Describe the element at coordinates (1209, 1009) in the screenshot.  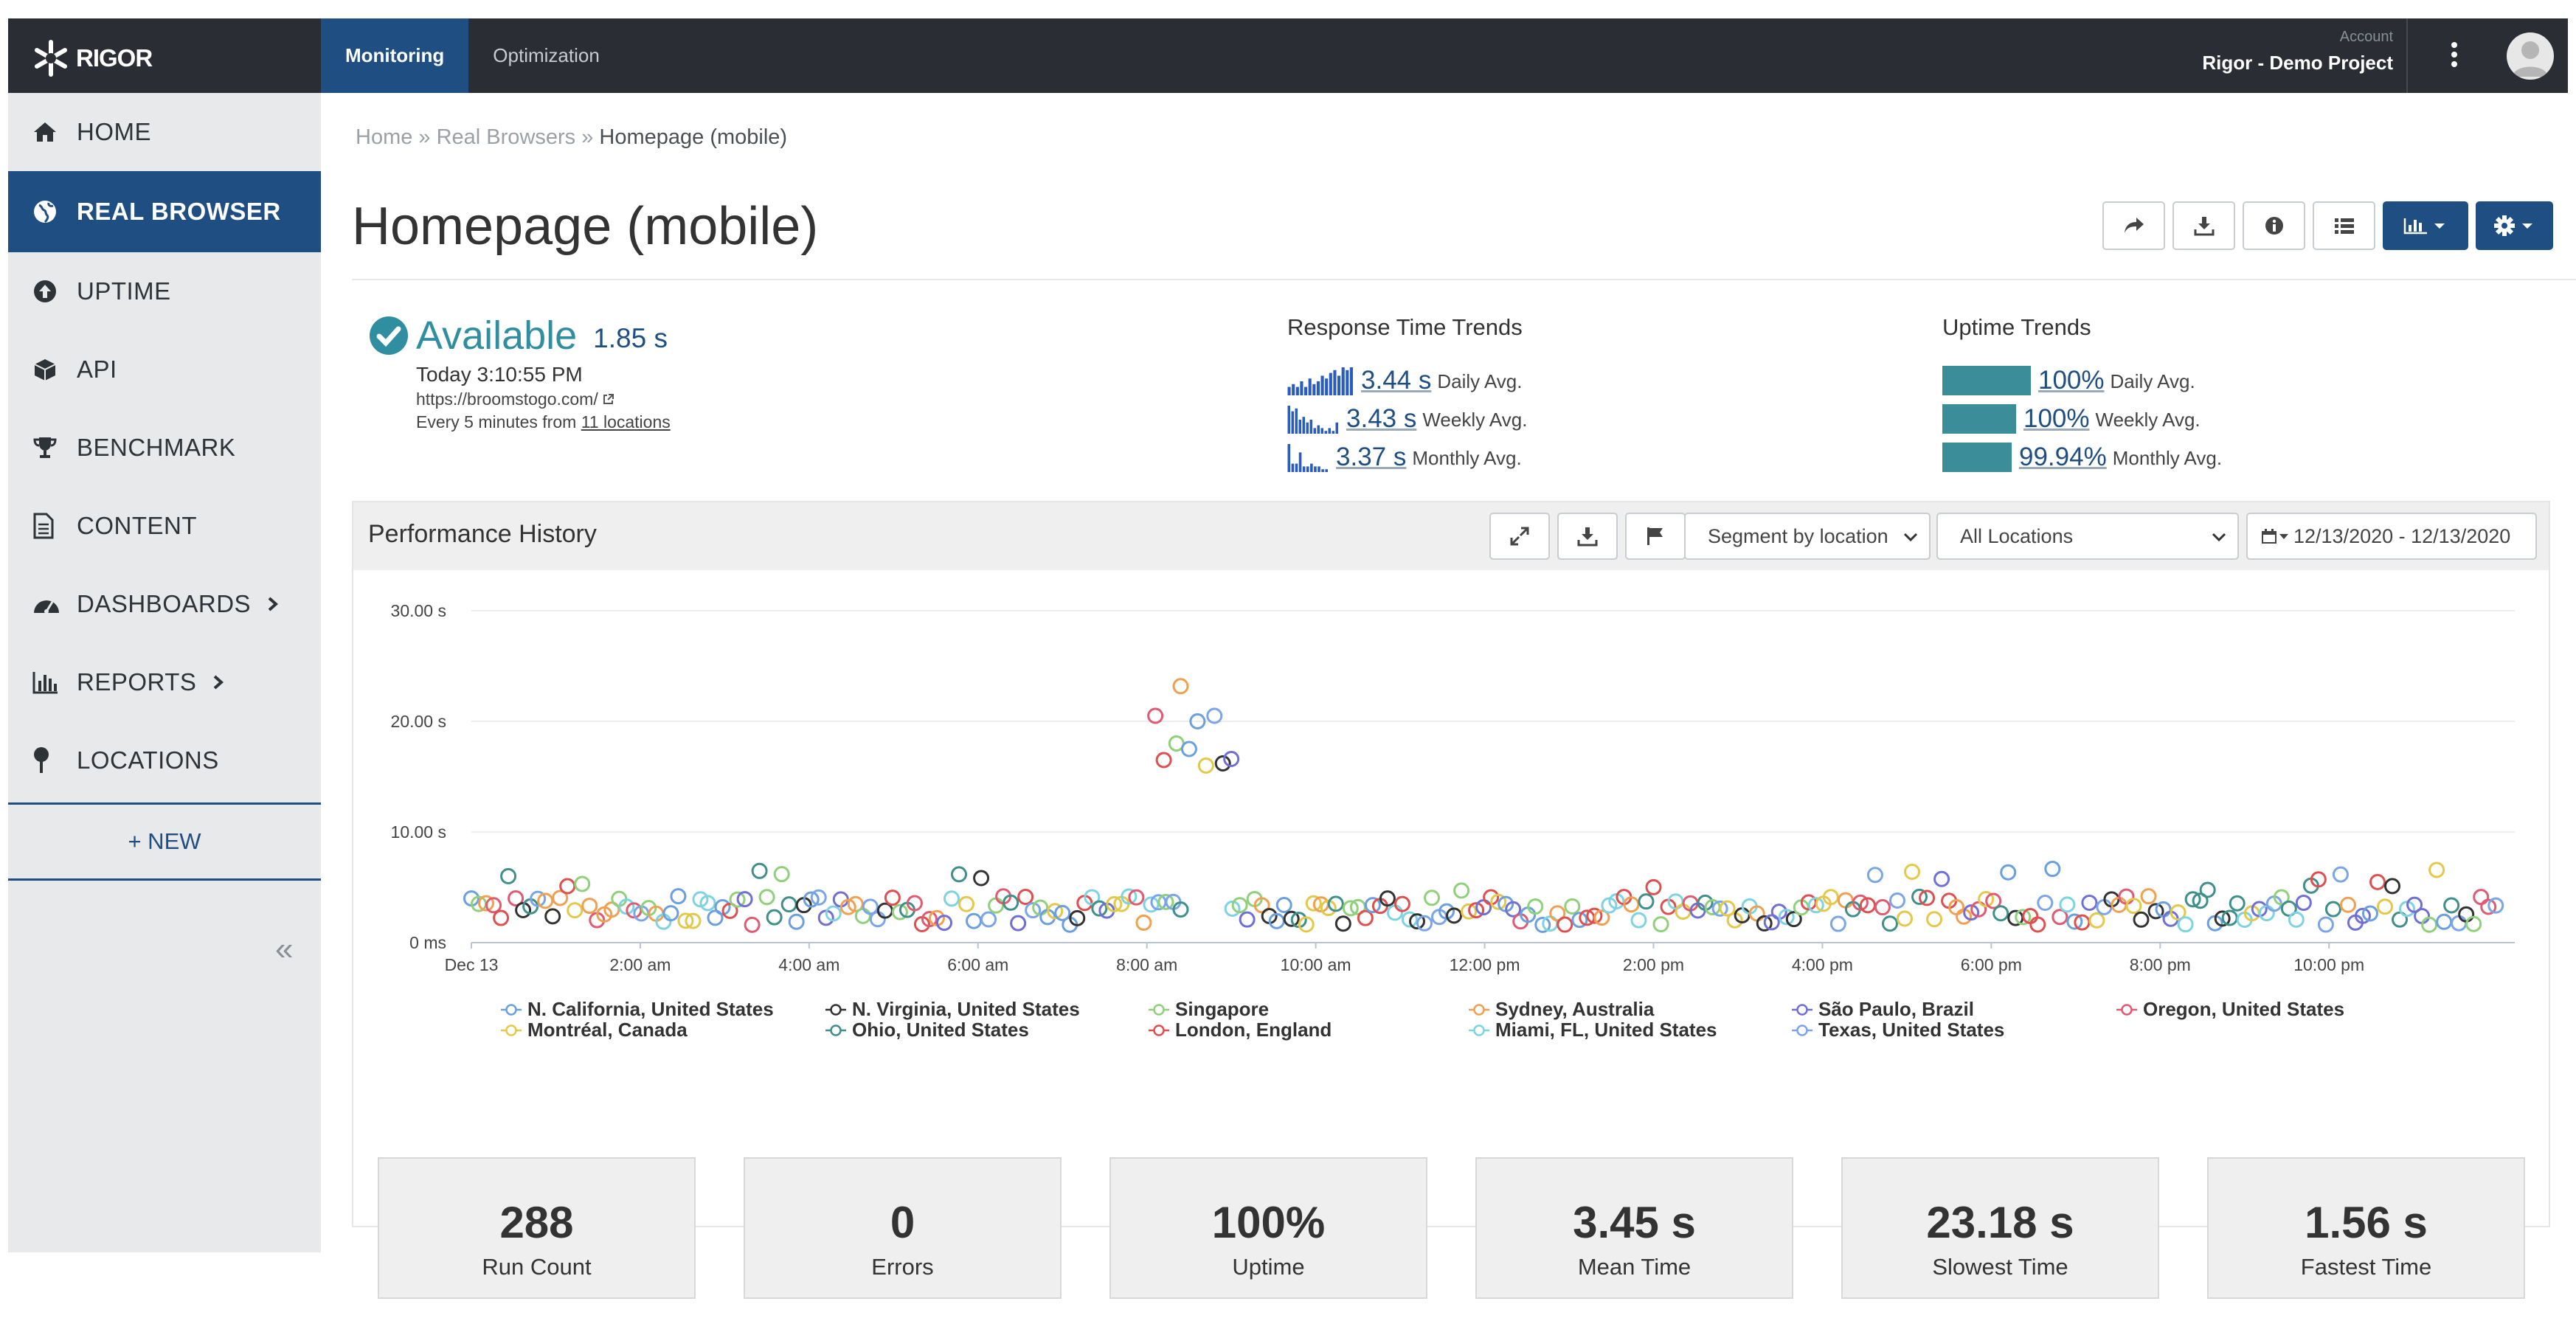
I see `legend-item: Singapore` at that location.